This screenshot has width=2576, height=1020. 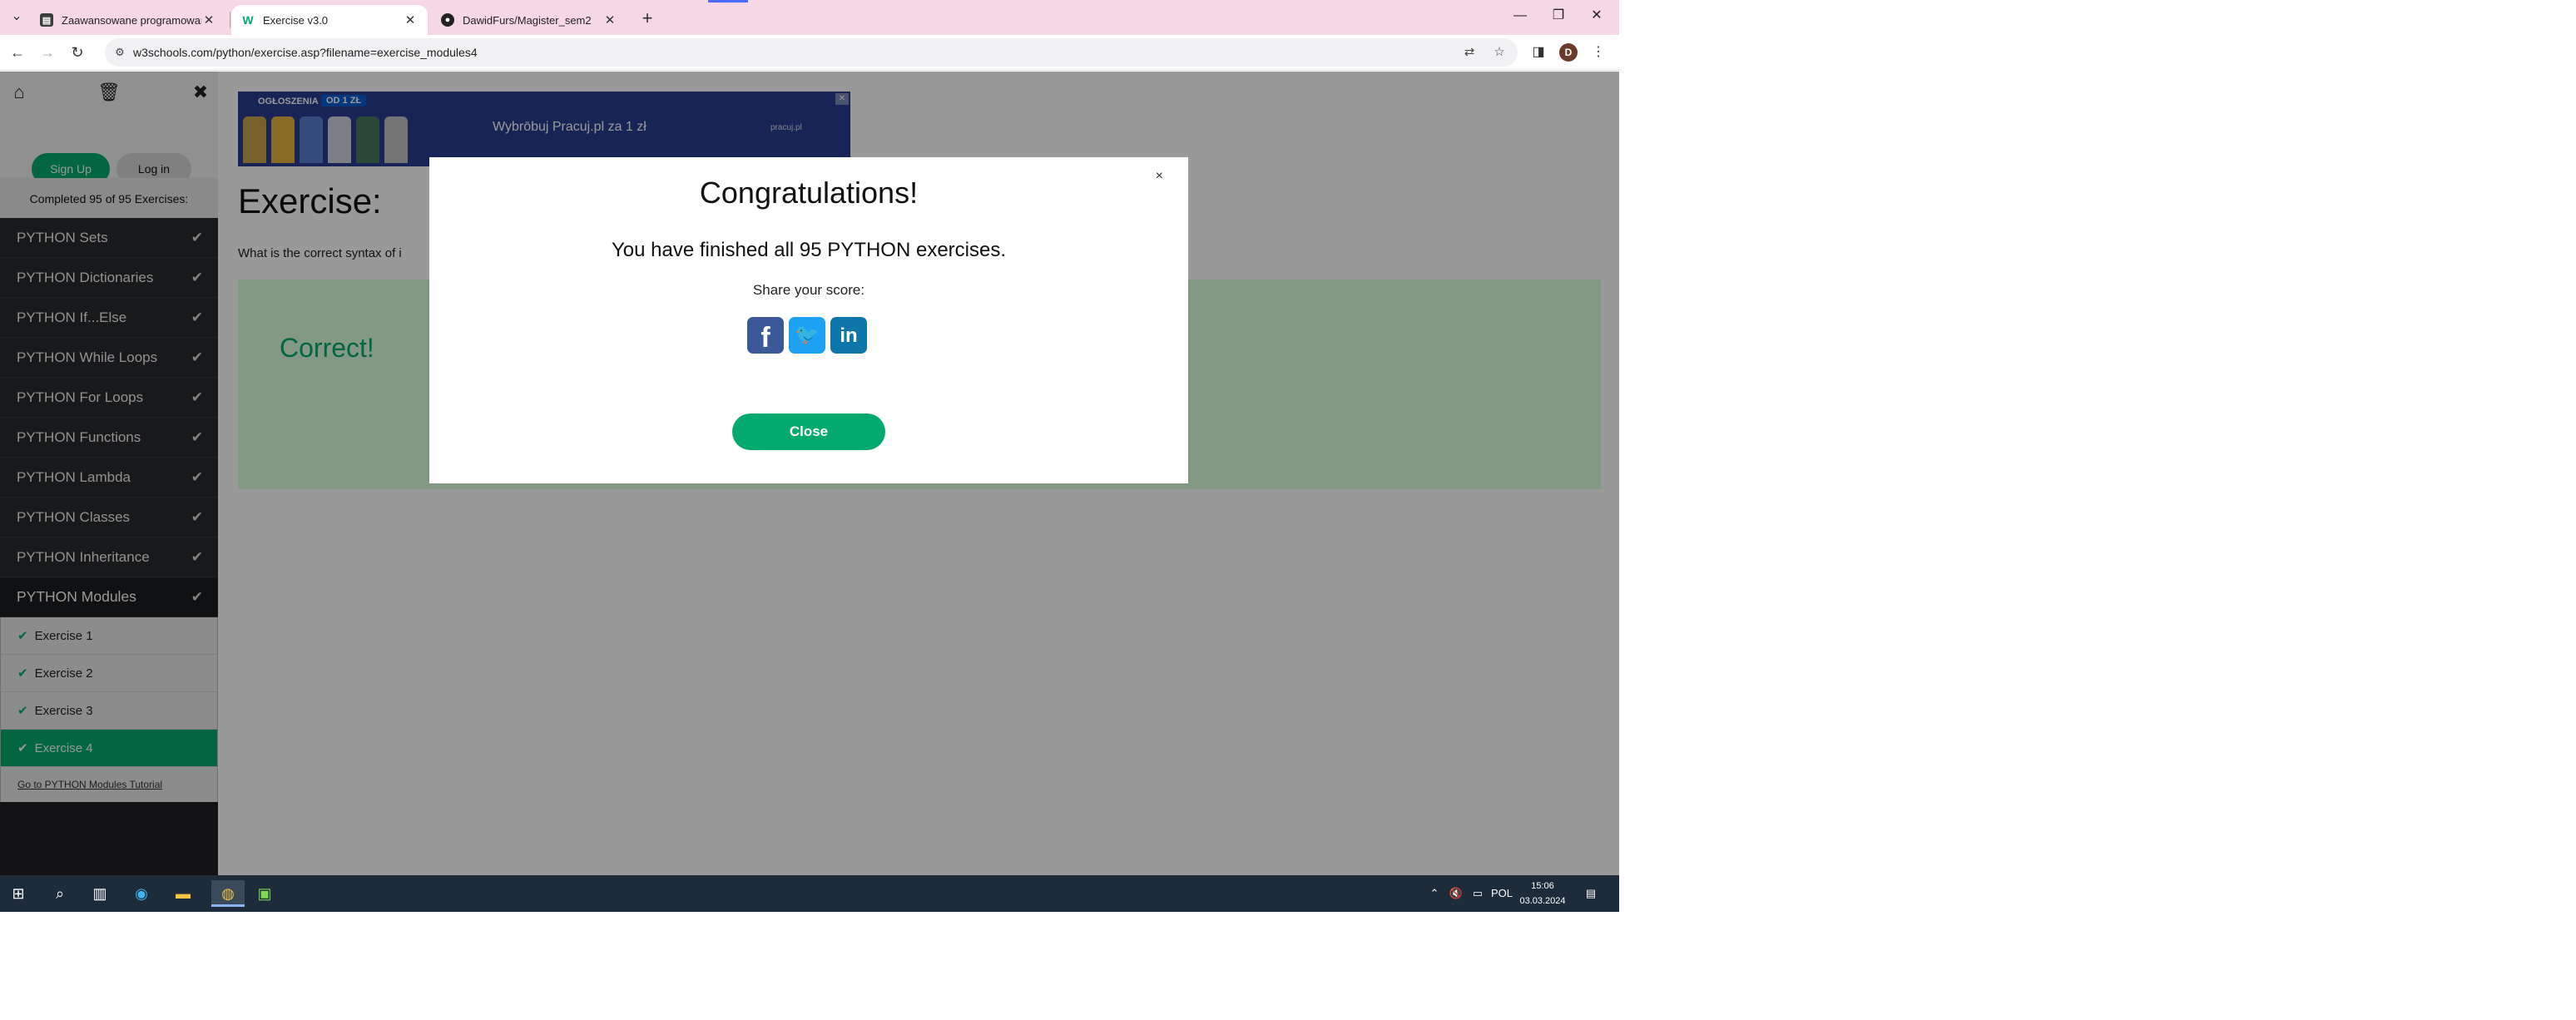 What do you see at coordinates (809, 193) in the screenshot?
I see `modal-title: Congratulations!` at bounding box center [809, 193].